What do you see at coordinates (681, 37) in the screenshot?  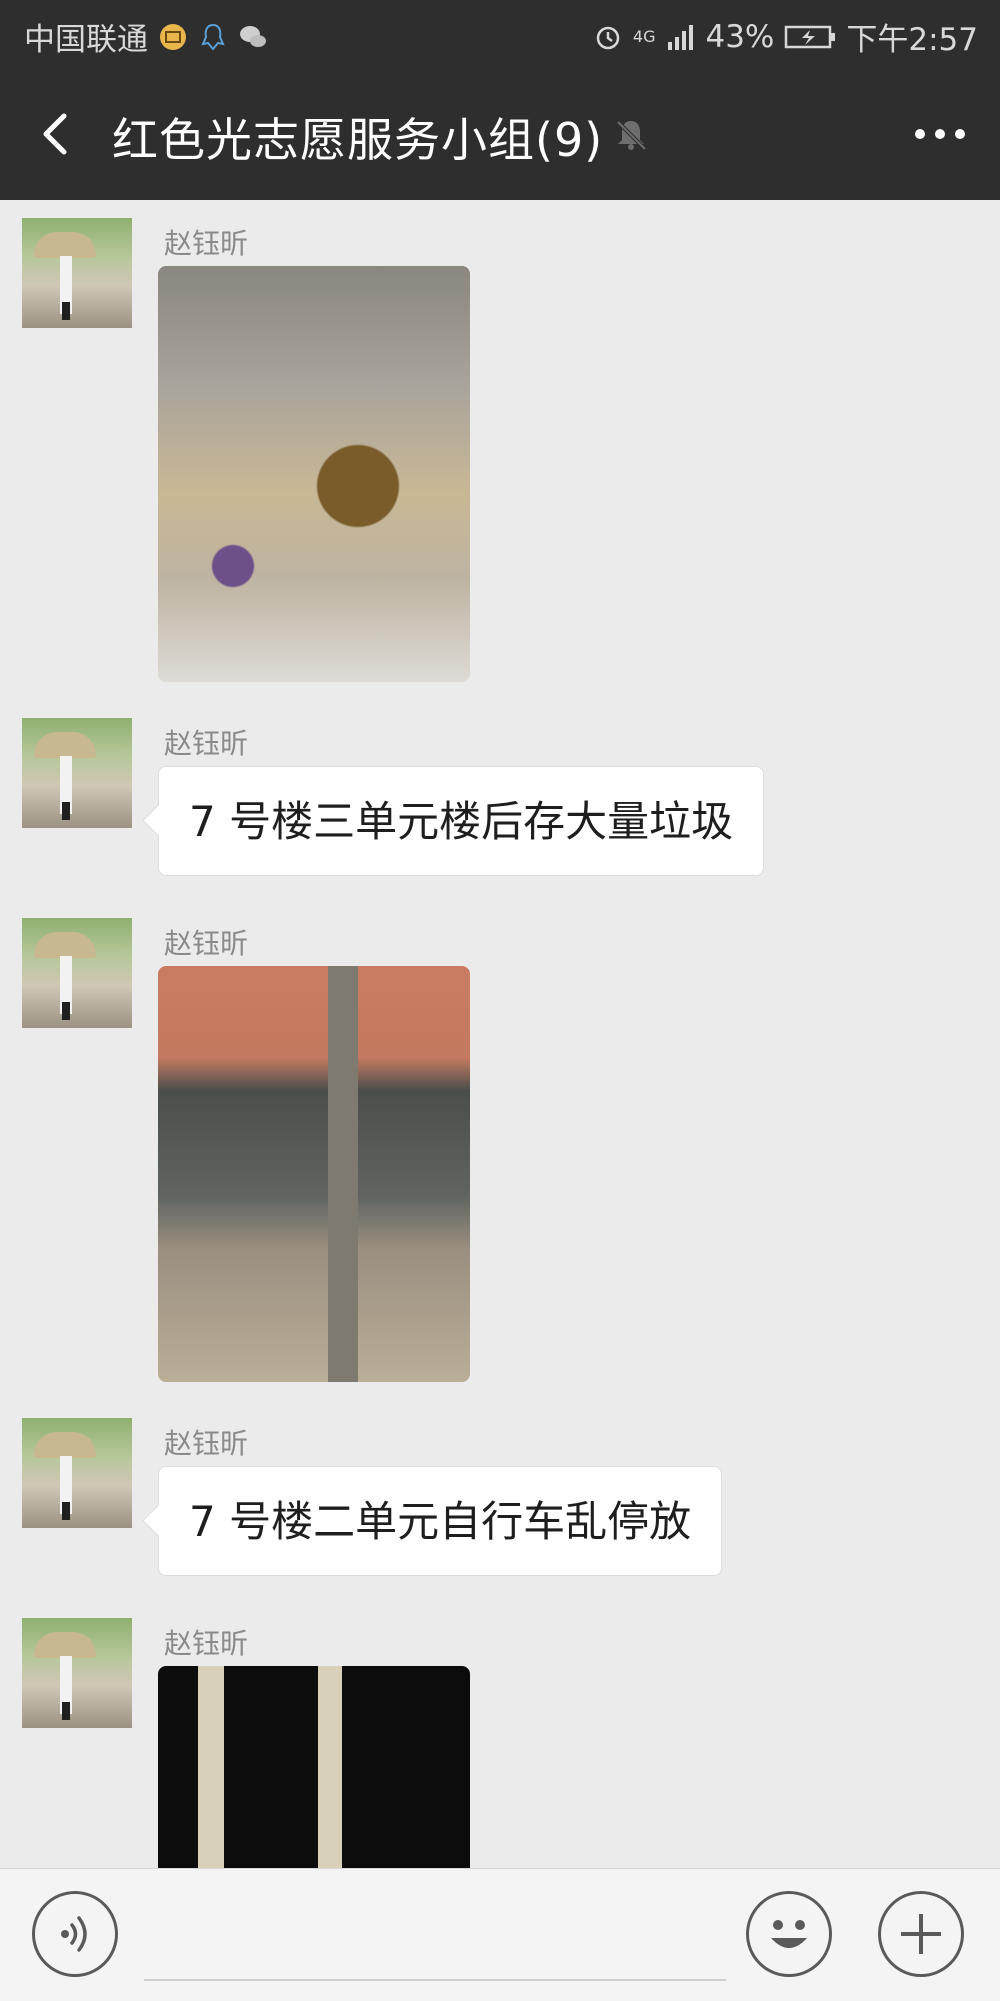 I see `signal-icon` at bounding box center [681, 37].